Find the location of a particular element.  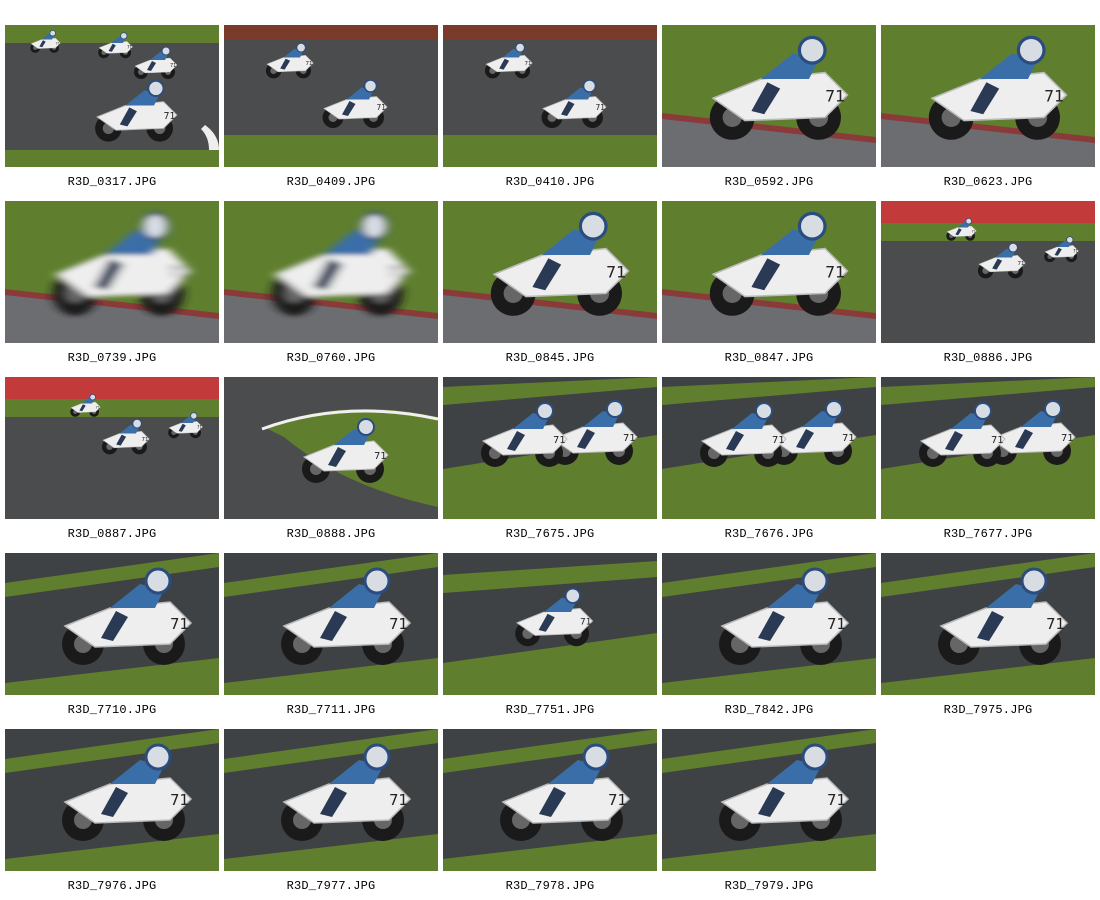

photo-thumbnail-item: 71 R3D_0760.JPG is located at coordinates (331, 289).